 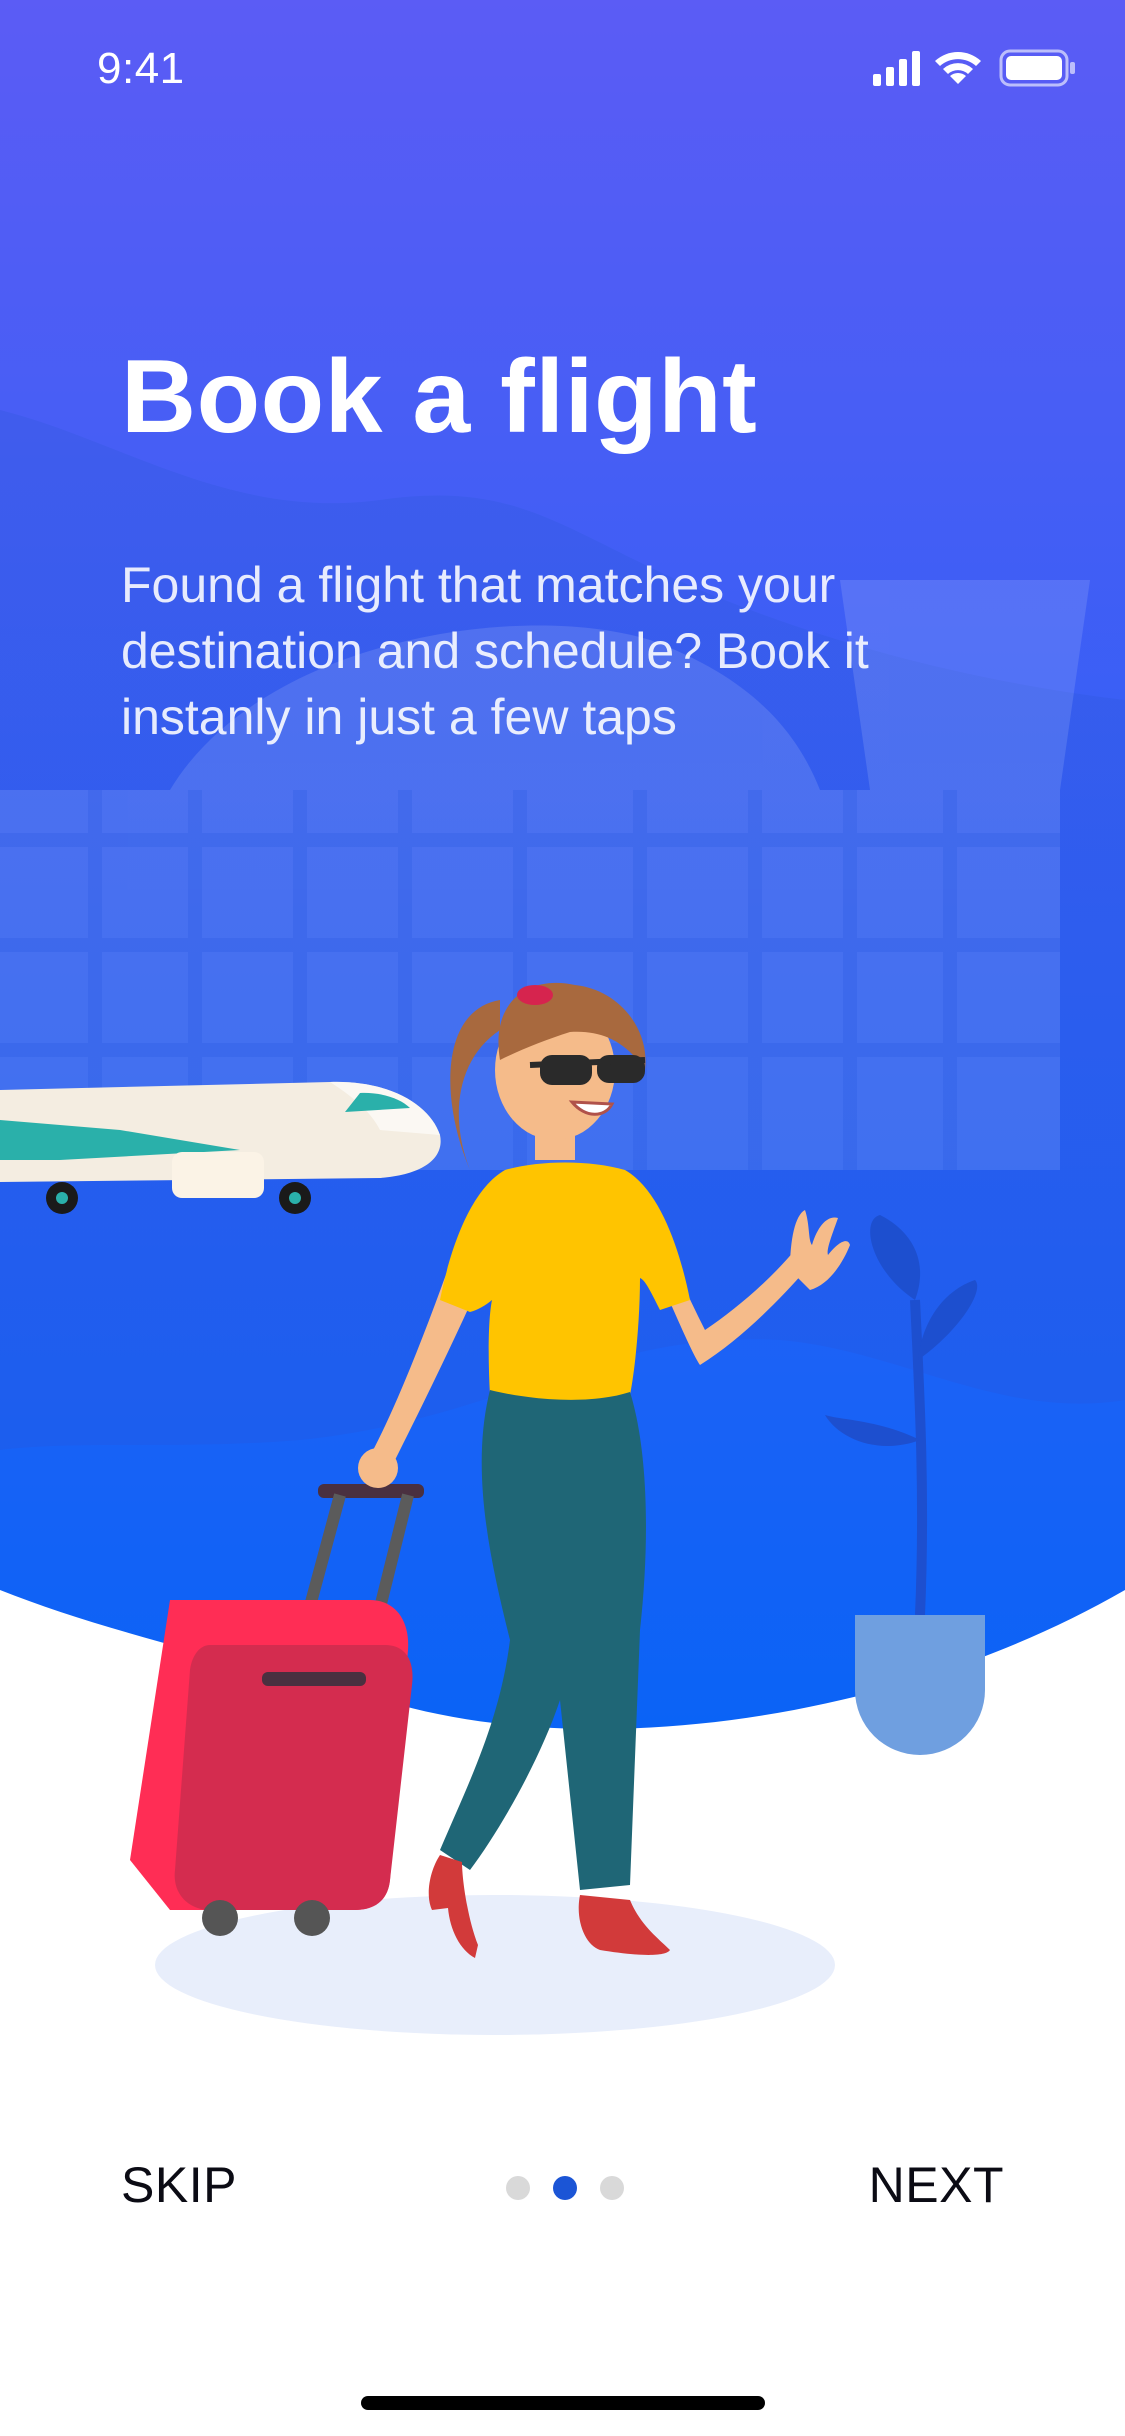 What do you see at coordinates (1037, 68) in the screenshot?
I see `battery-icon` at bounding box center [1037, 68].